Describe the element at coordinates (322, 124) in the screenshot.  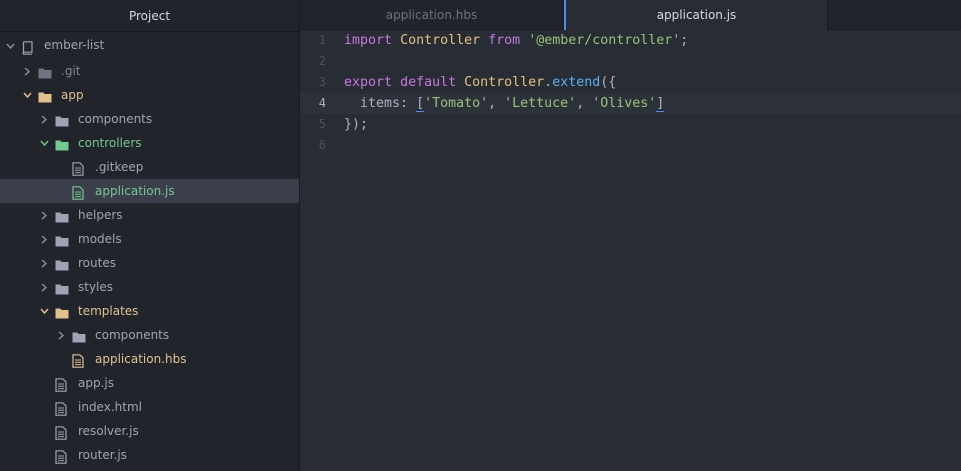
I see `line-number: 5` at that location.